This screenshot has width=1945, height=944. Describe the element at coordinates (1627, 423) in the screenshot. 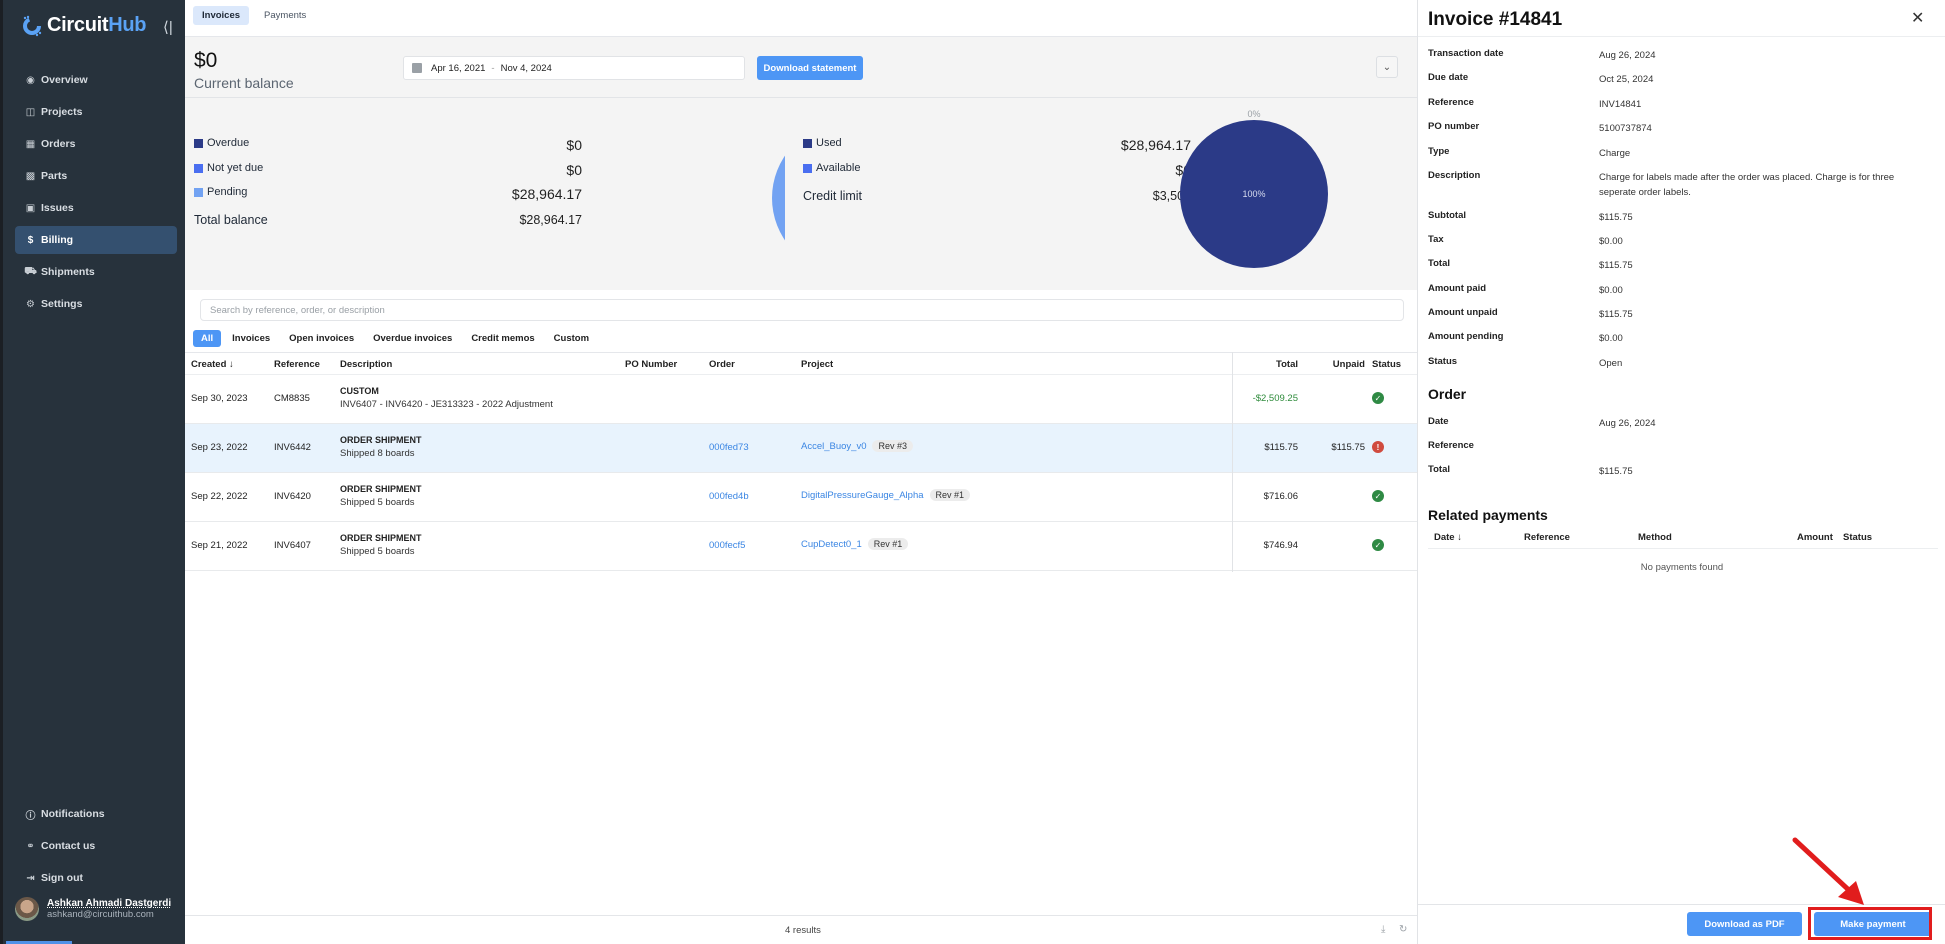

I see `order-detail-value: Aug 26, 2024` at that location.